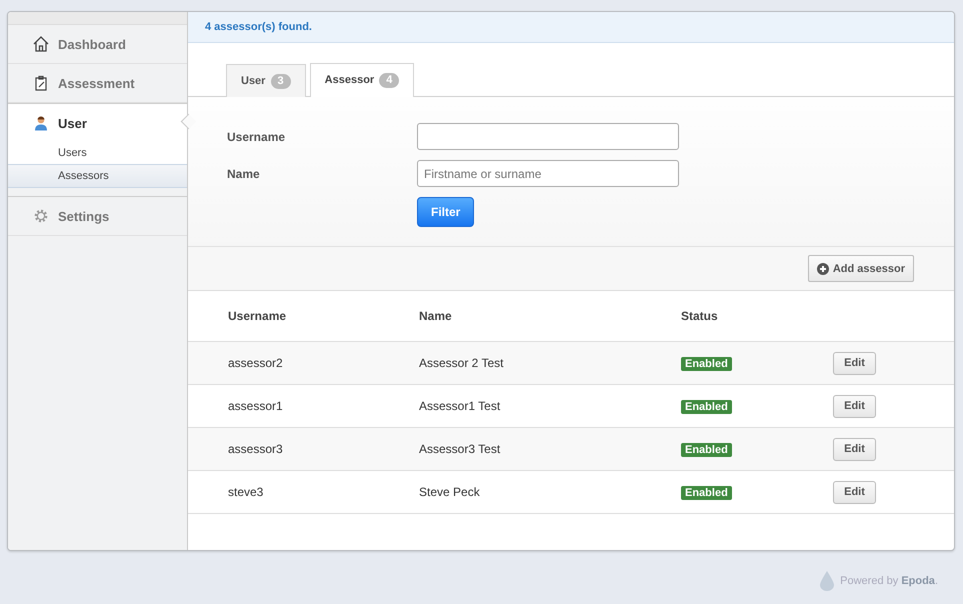 The height and width of the screenshot is (604, 963). I want to click on drop-icon, so click(827, 581).